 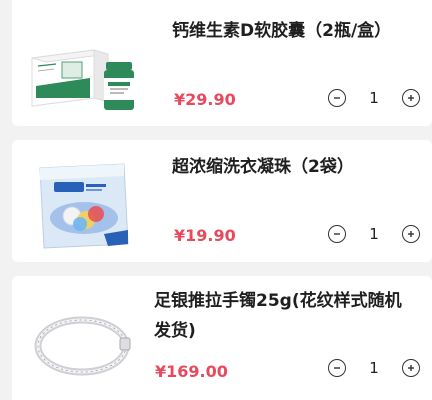 I want to click on product-price: ¥19.90, so click(x=205, y=235).